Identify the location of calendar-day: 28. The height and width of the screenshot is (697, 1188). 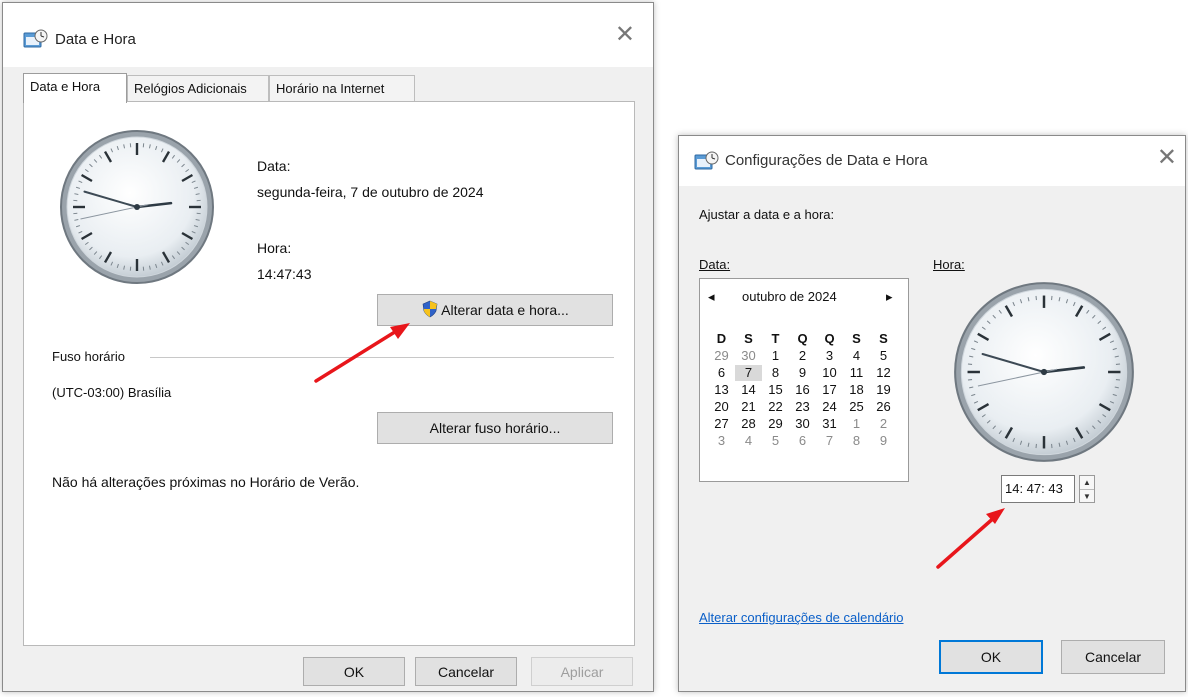
(748, 424).